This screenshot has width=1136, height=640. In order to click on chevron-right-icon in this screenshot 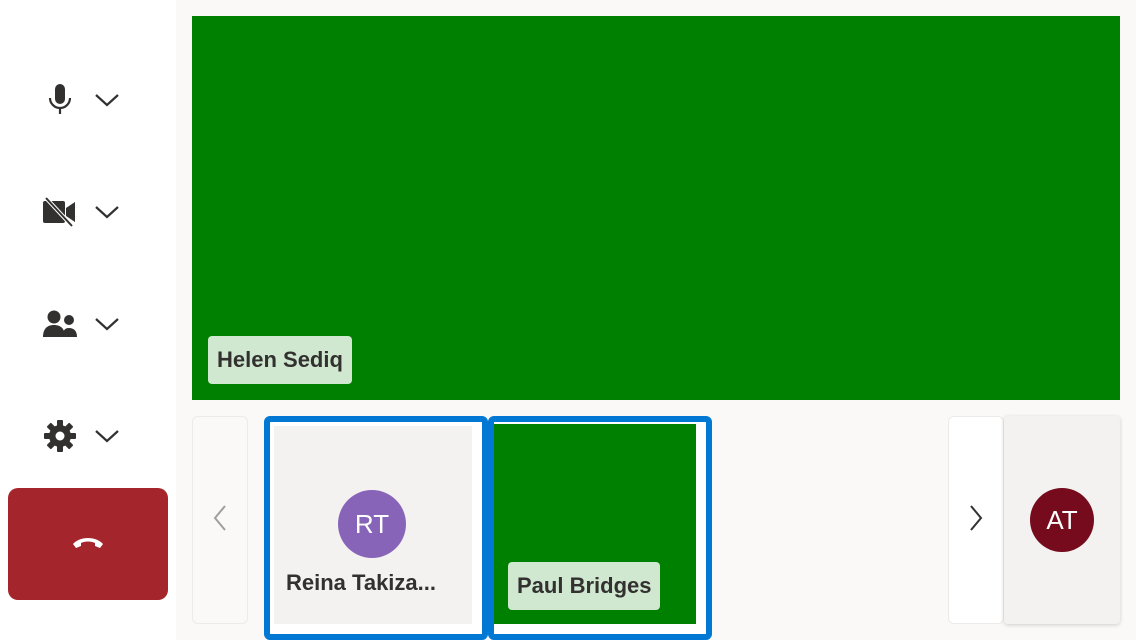, I will do `click(976, 520)`.